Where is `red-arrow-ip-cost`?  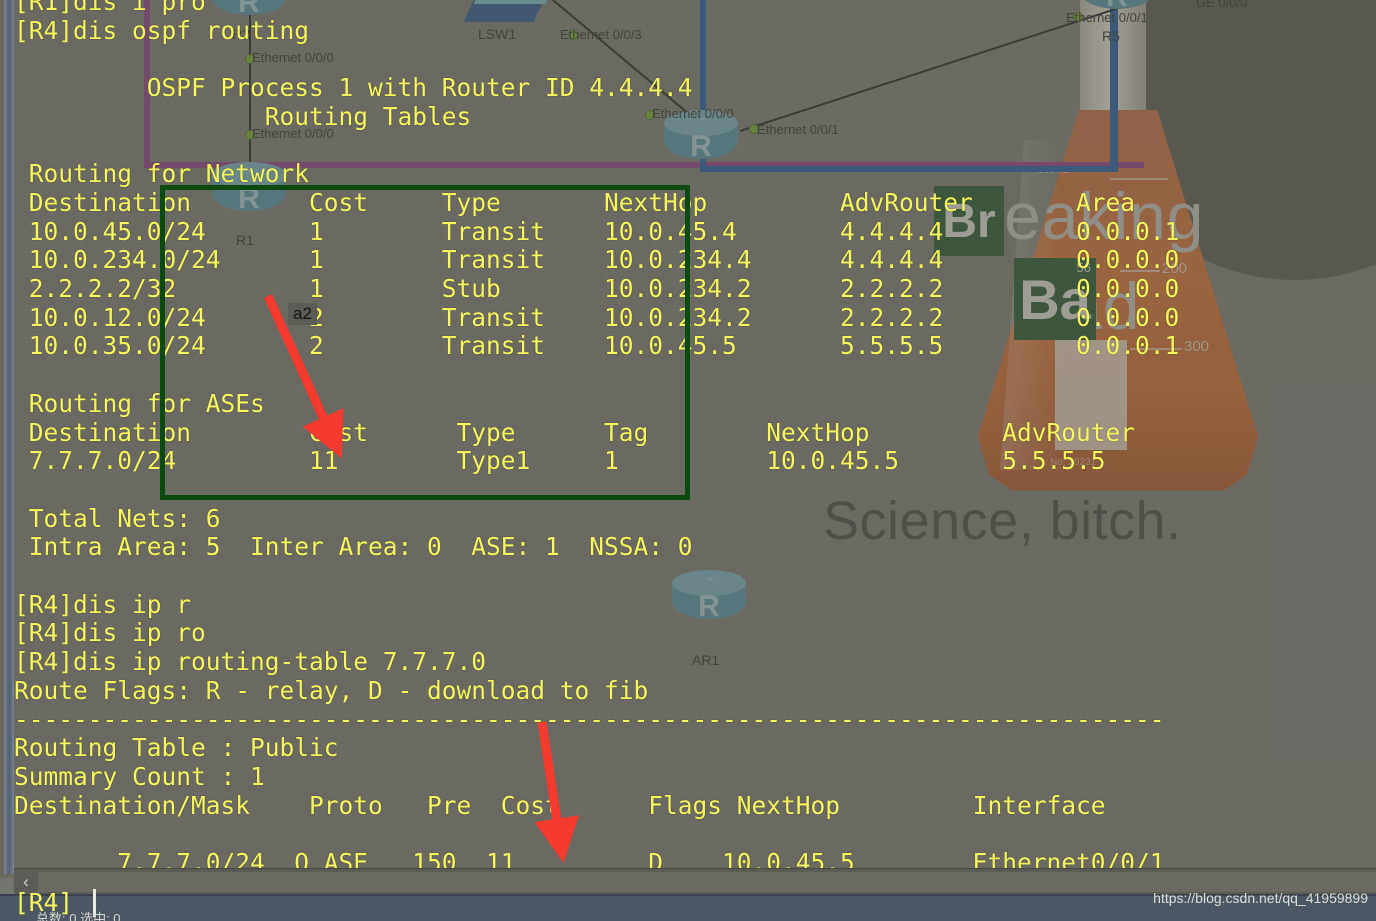
red-arrow-ip-cost is located at coordinates (556, 792).